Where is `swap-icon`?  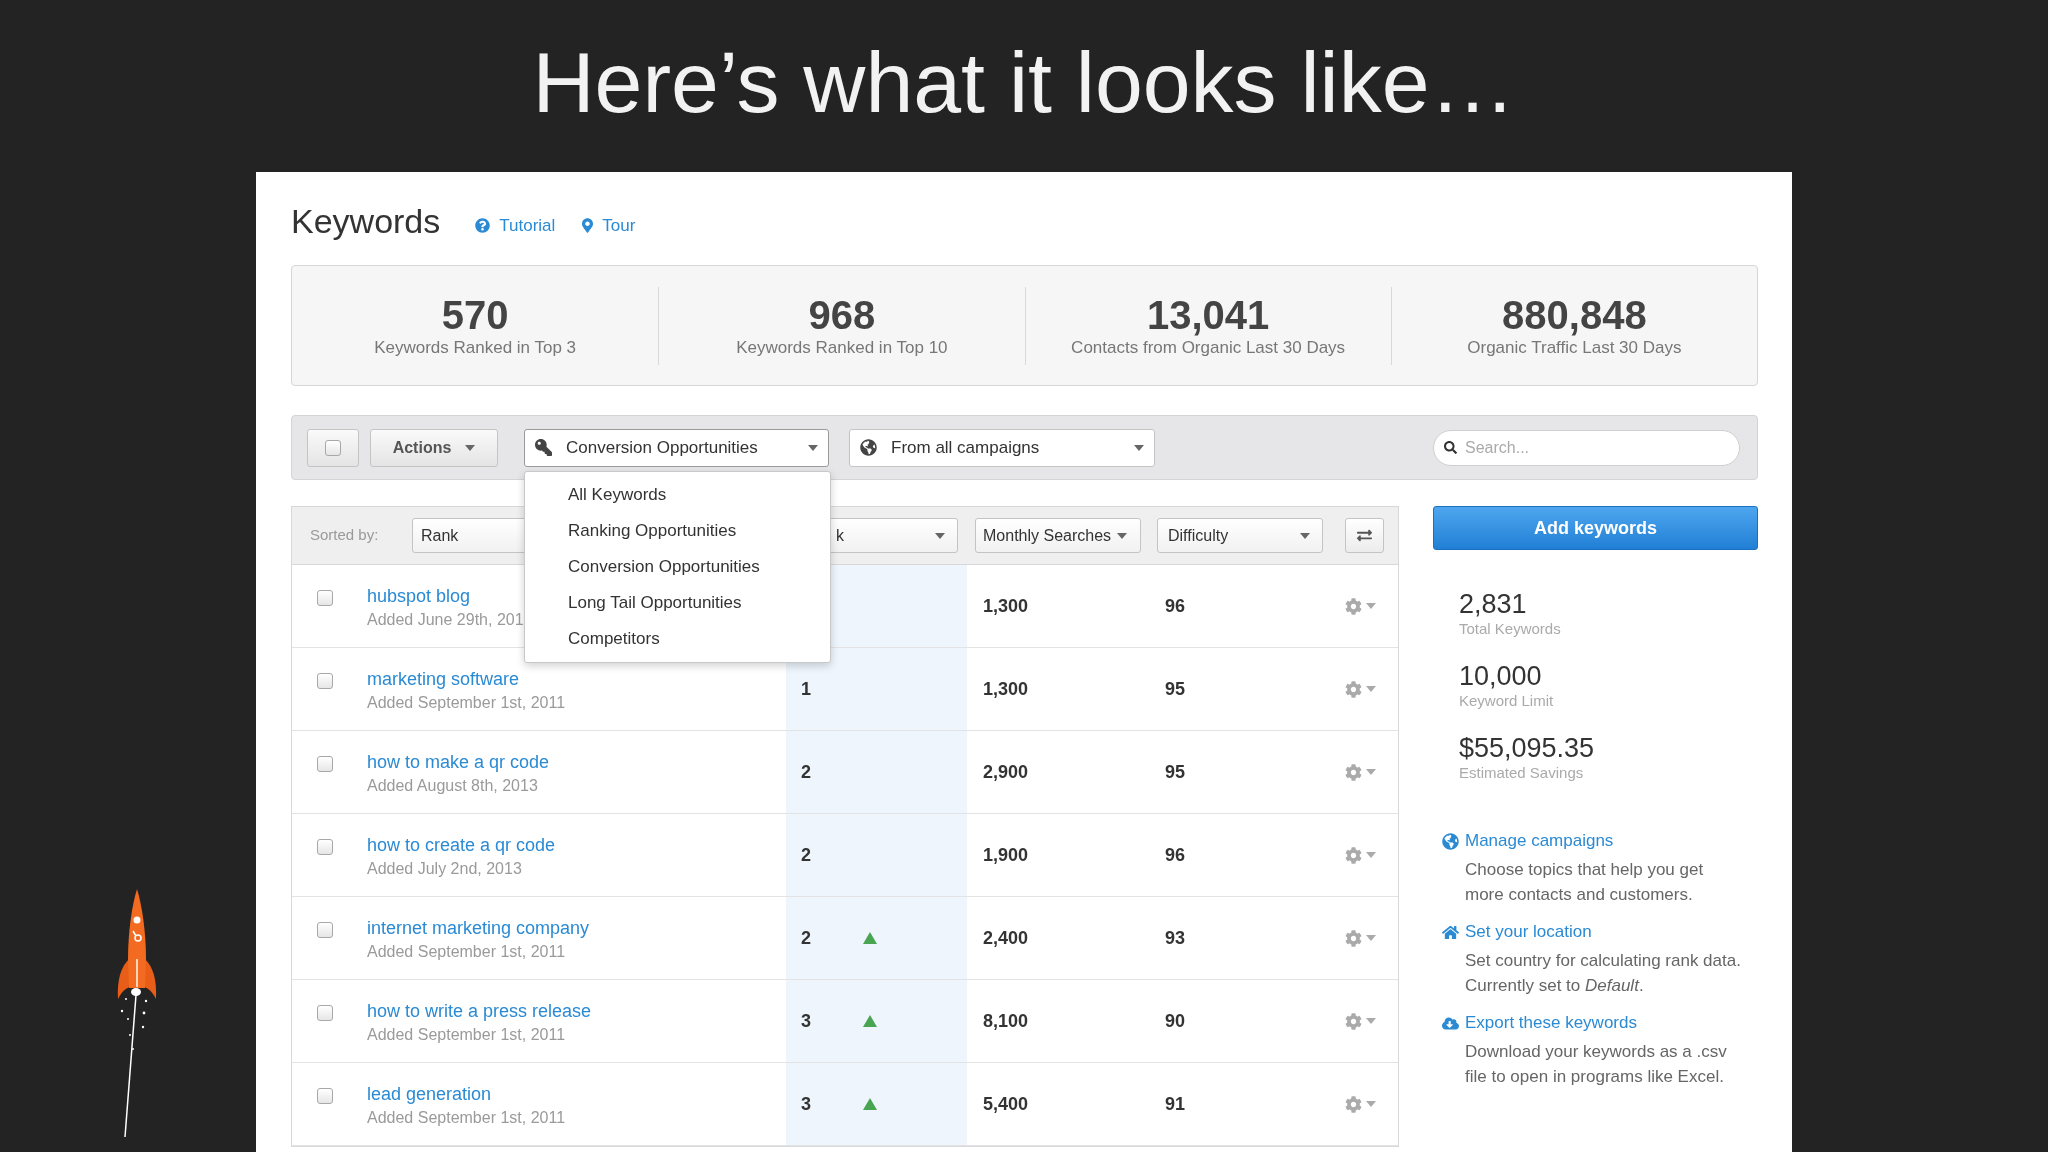
swap-icon is located at coordinates (1364, 535).